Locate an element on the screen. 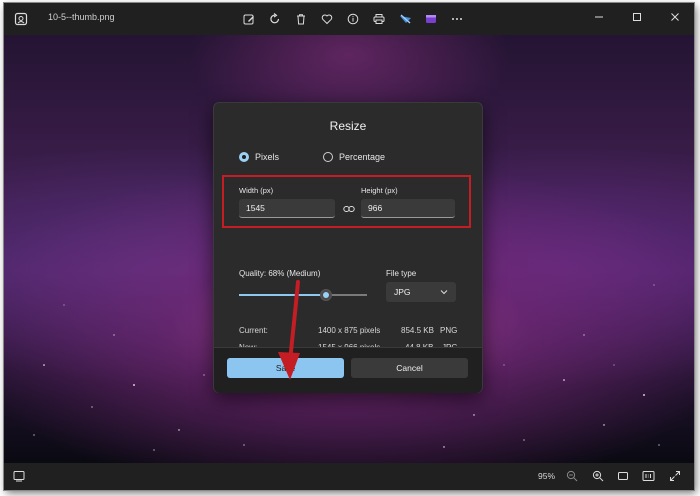  slider-thumb is located at coordinates (326, 295).